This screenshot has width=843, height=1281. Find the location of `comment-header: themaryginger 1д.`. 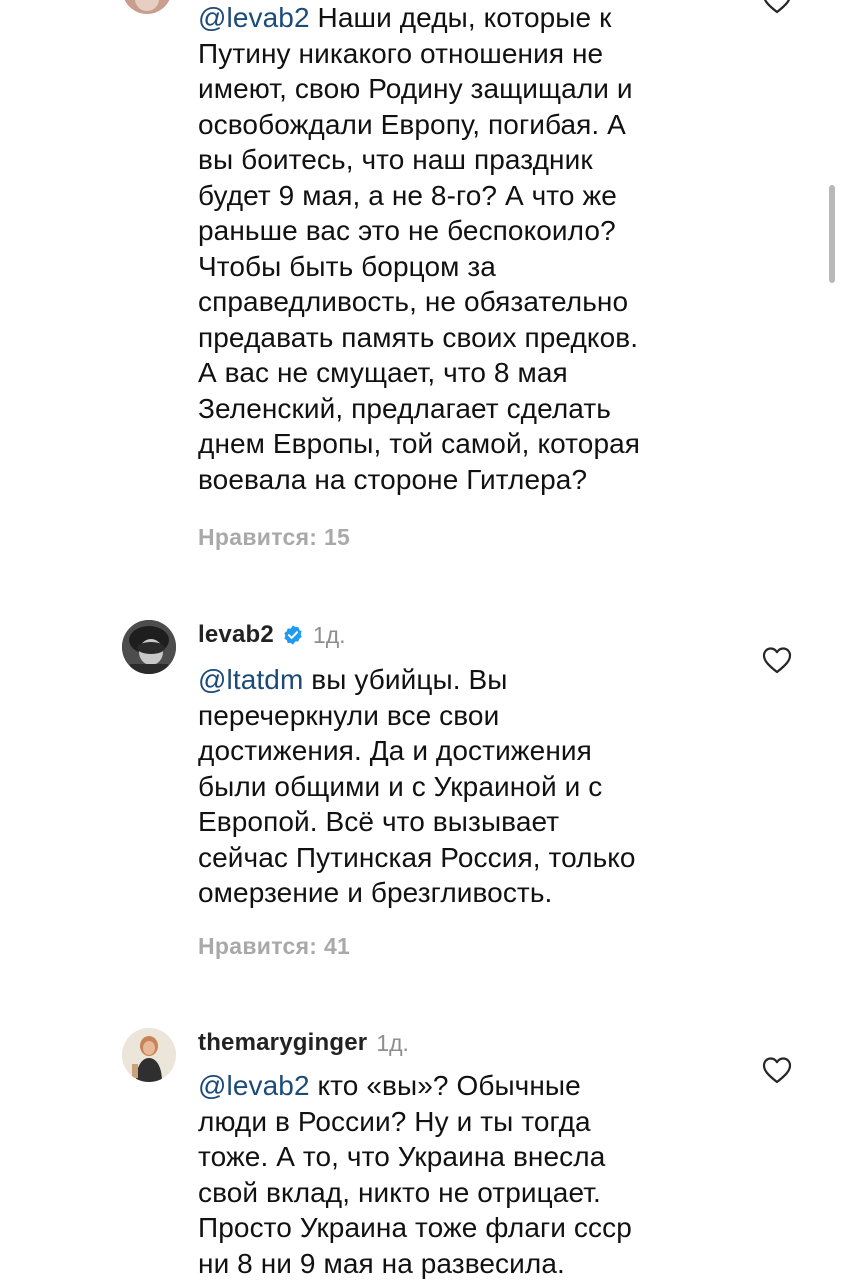

comment-header: themaryginger 1д. is located at coordinates (303, 1043).